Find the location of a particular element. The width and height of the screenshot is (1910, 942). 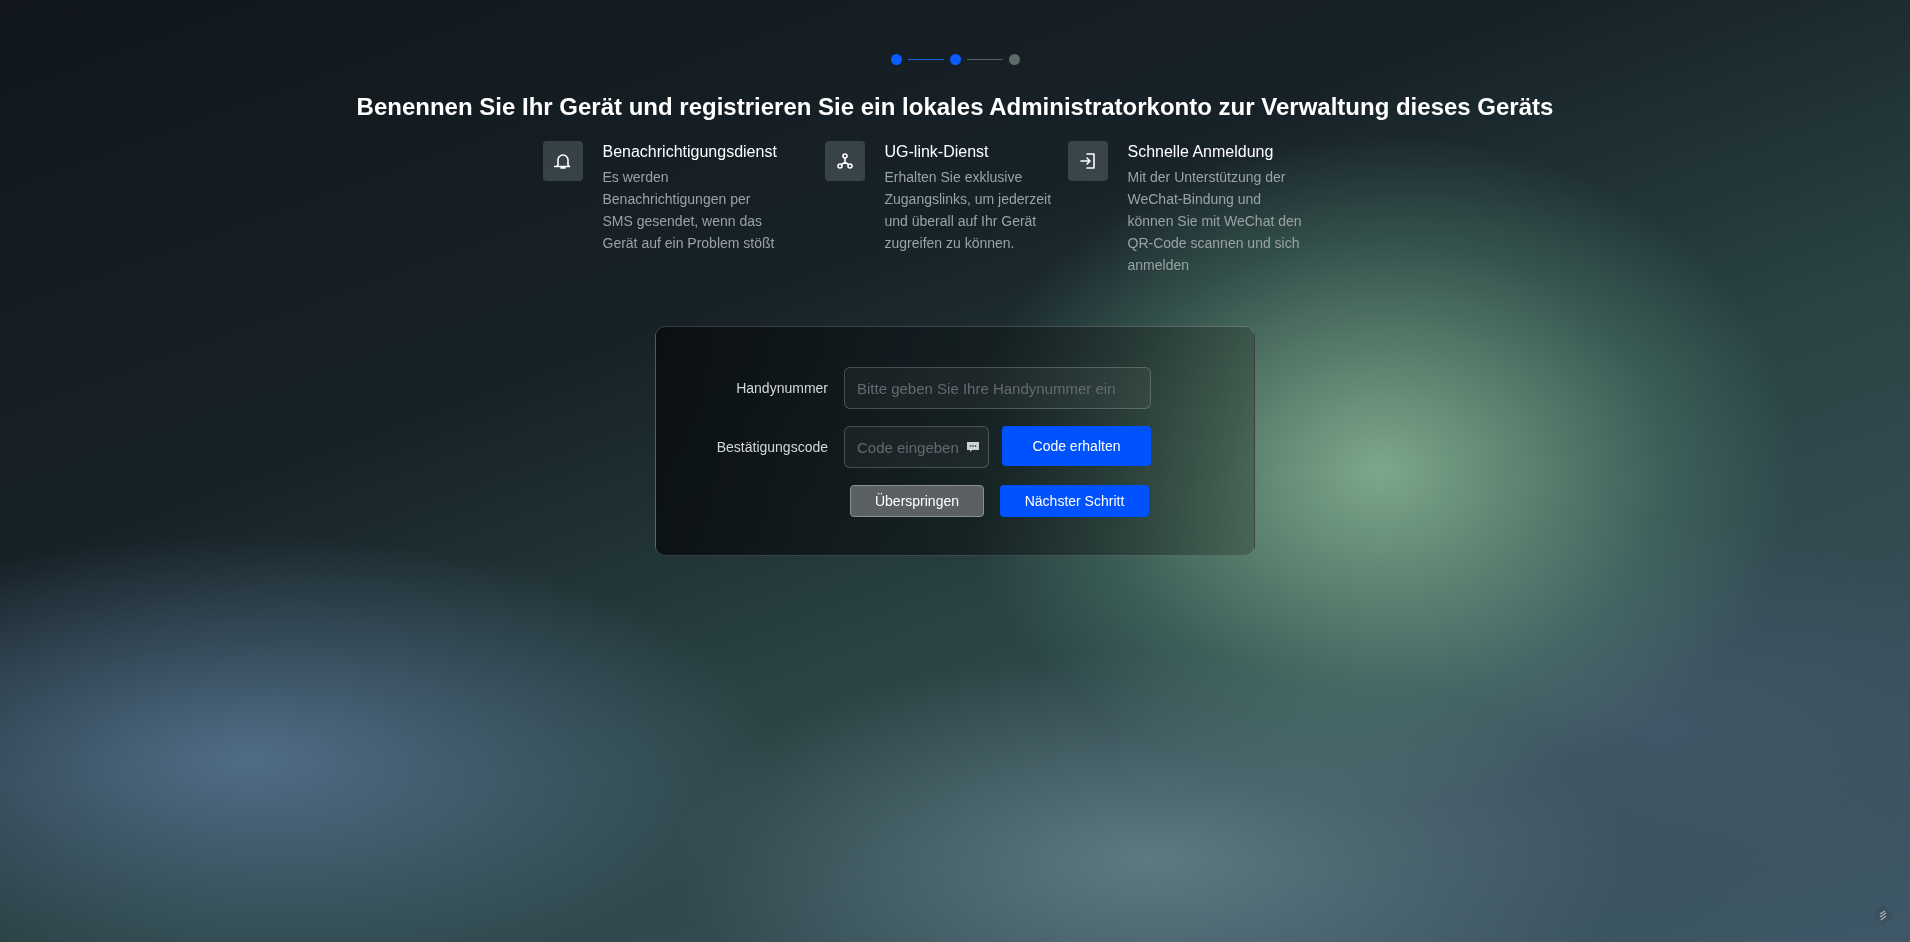

field-label: Handynummer is located at coordinates (781, 388).